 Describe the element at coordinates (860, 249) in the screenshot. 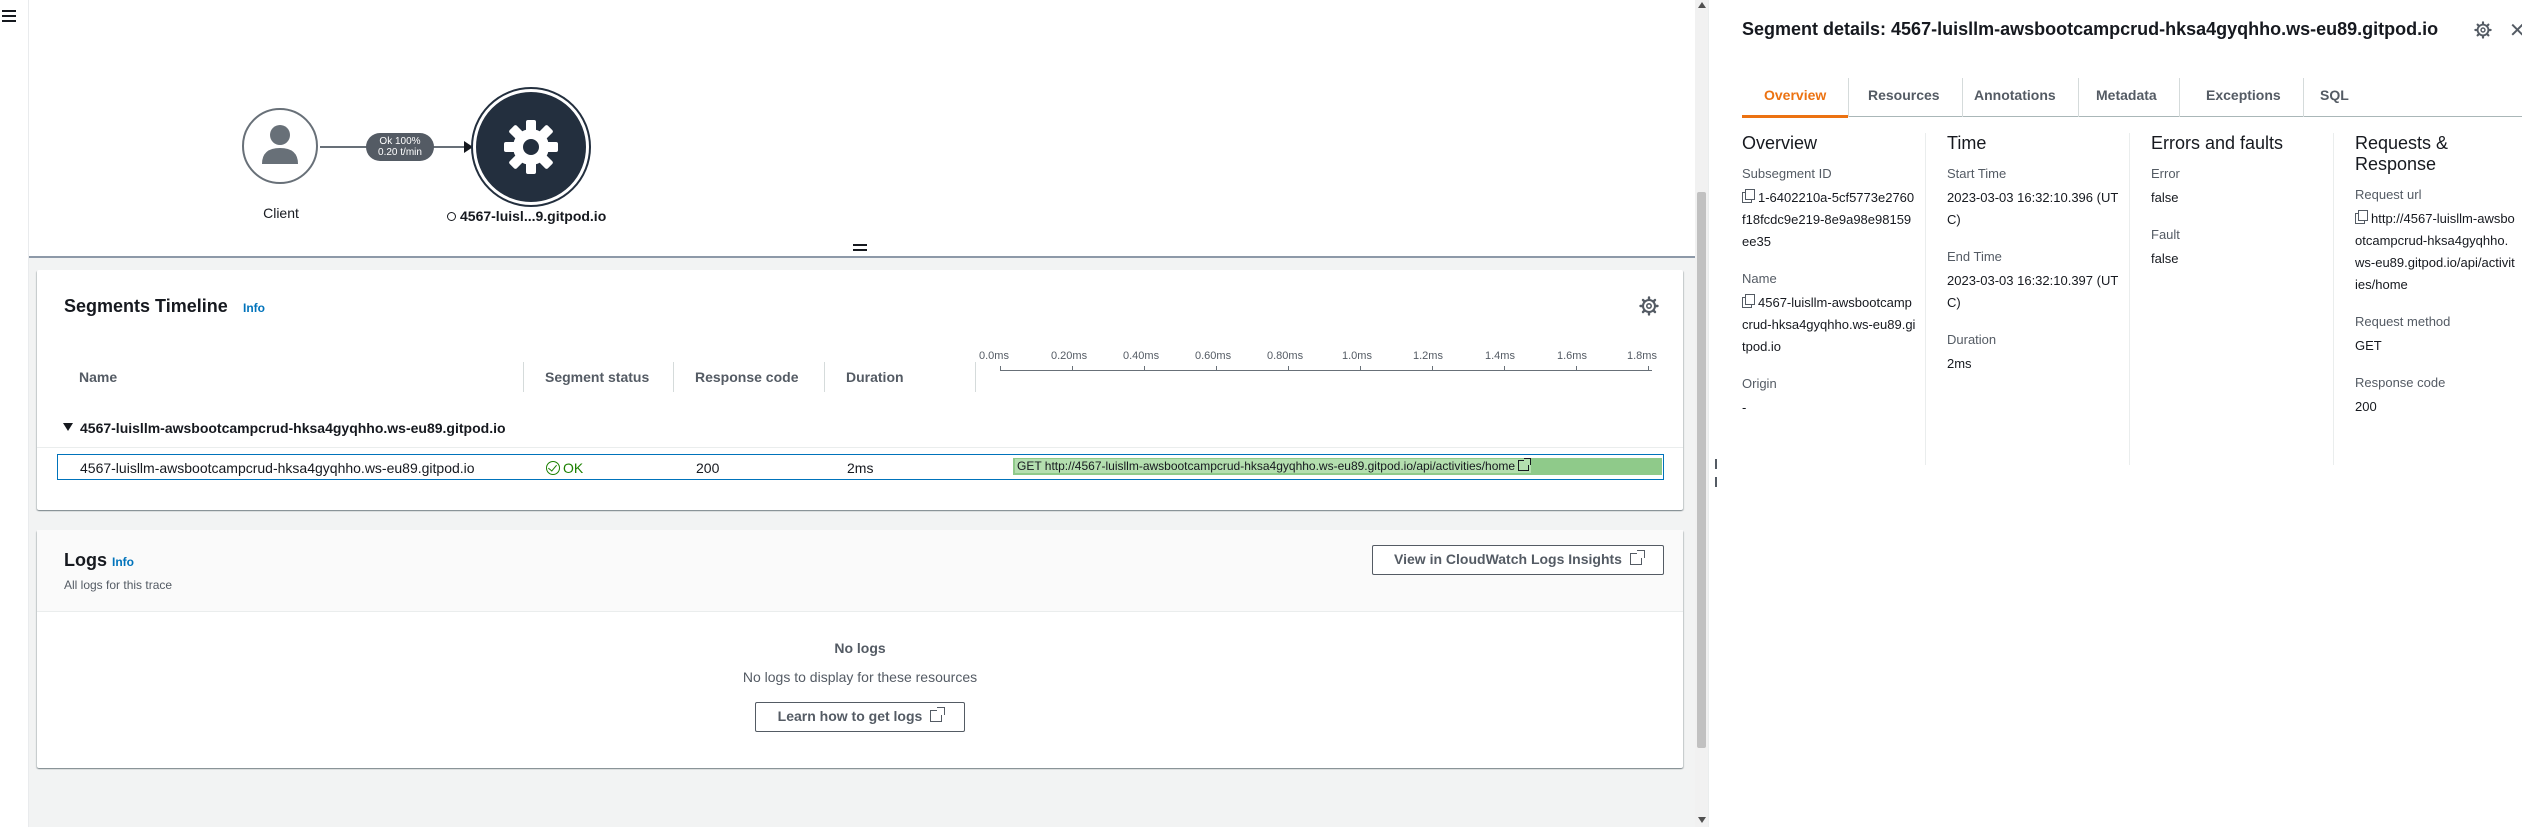

I see `resize-handle` at that location.